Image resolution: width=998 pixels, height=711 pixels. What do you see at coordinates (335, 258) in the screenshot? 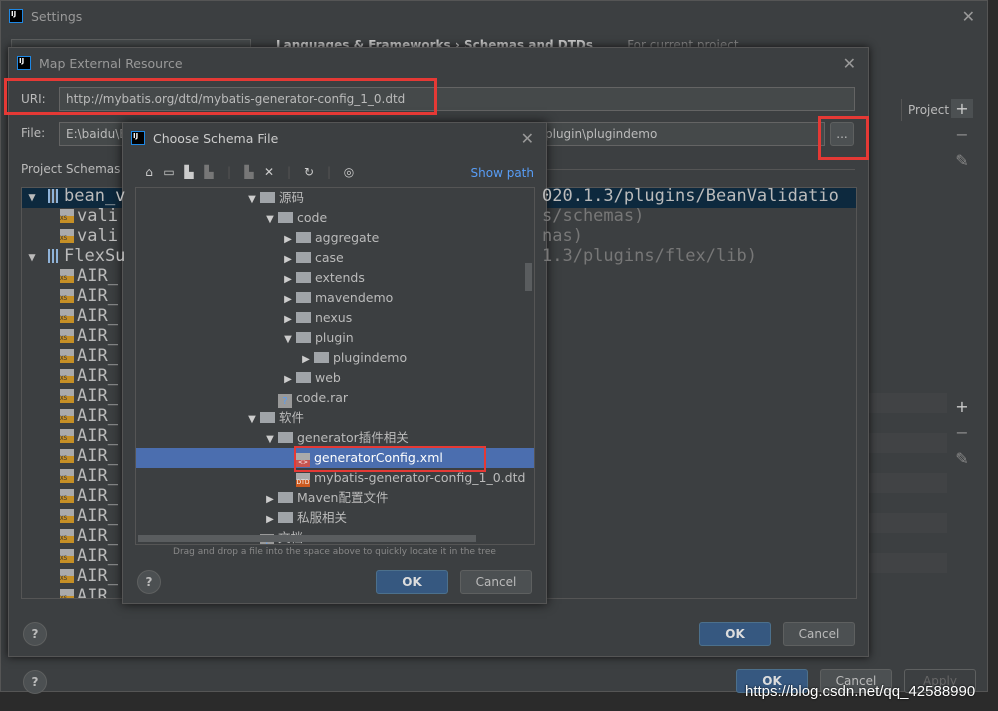
I see `tree-node: ▶ case` at bounding box center [335, 258].